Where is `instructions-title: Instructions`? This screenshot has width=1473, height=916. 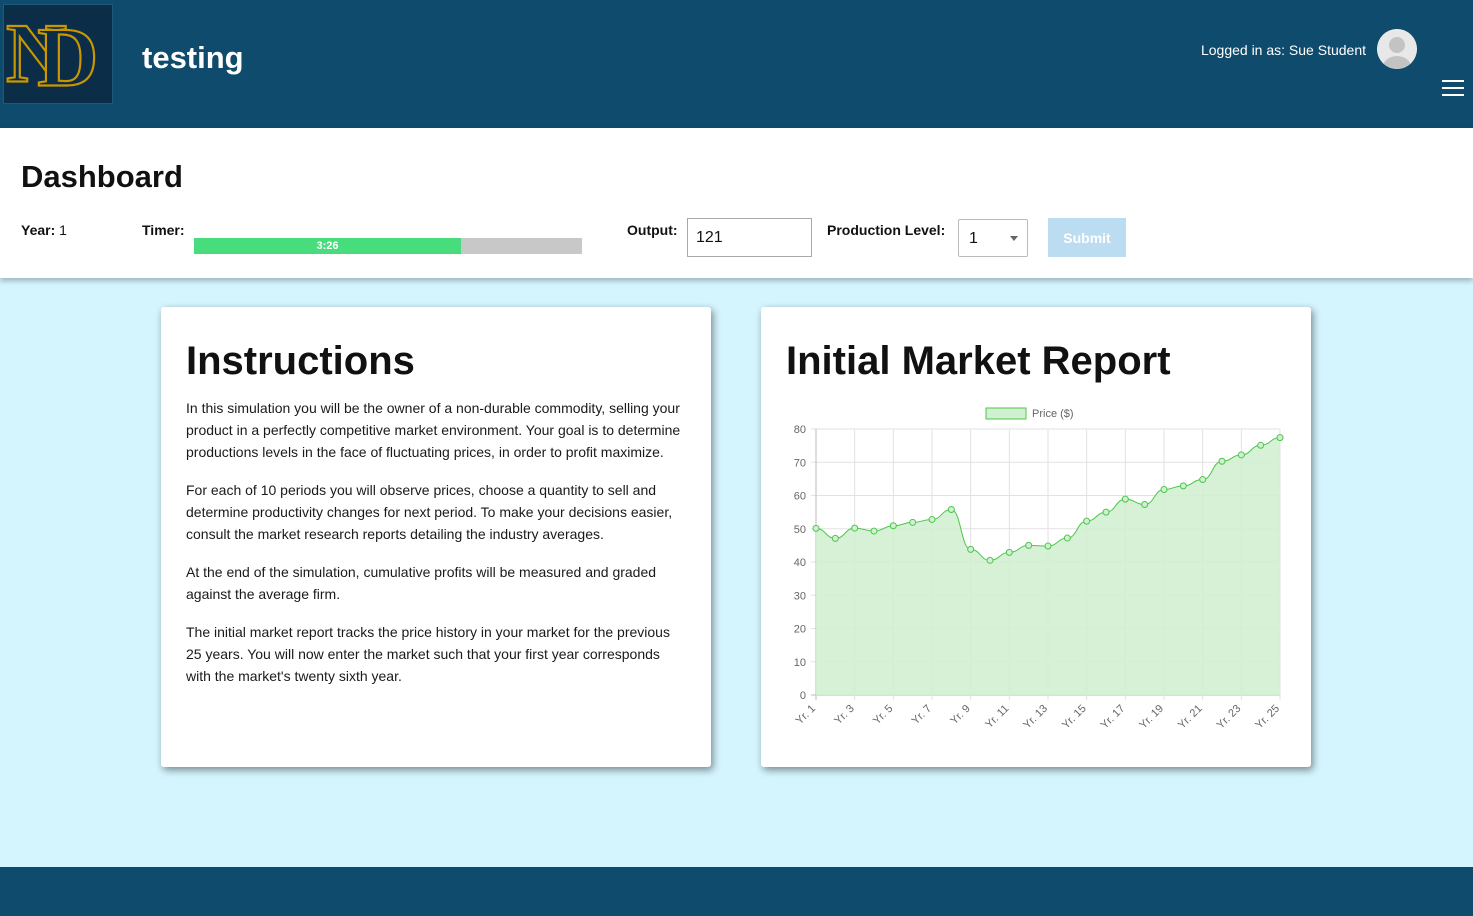
instructions-title: Instructions is located at coordinates (300, 361).